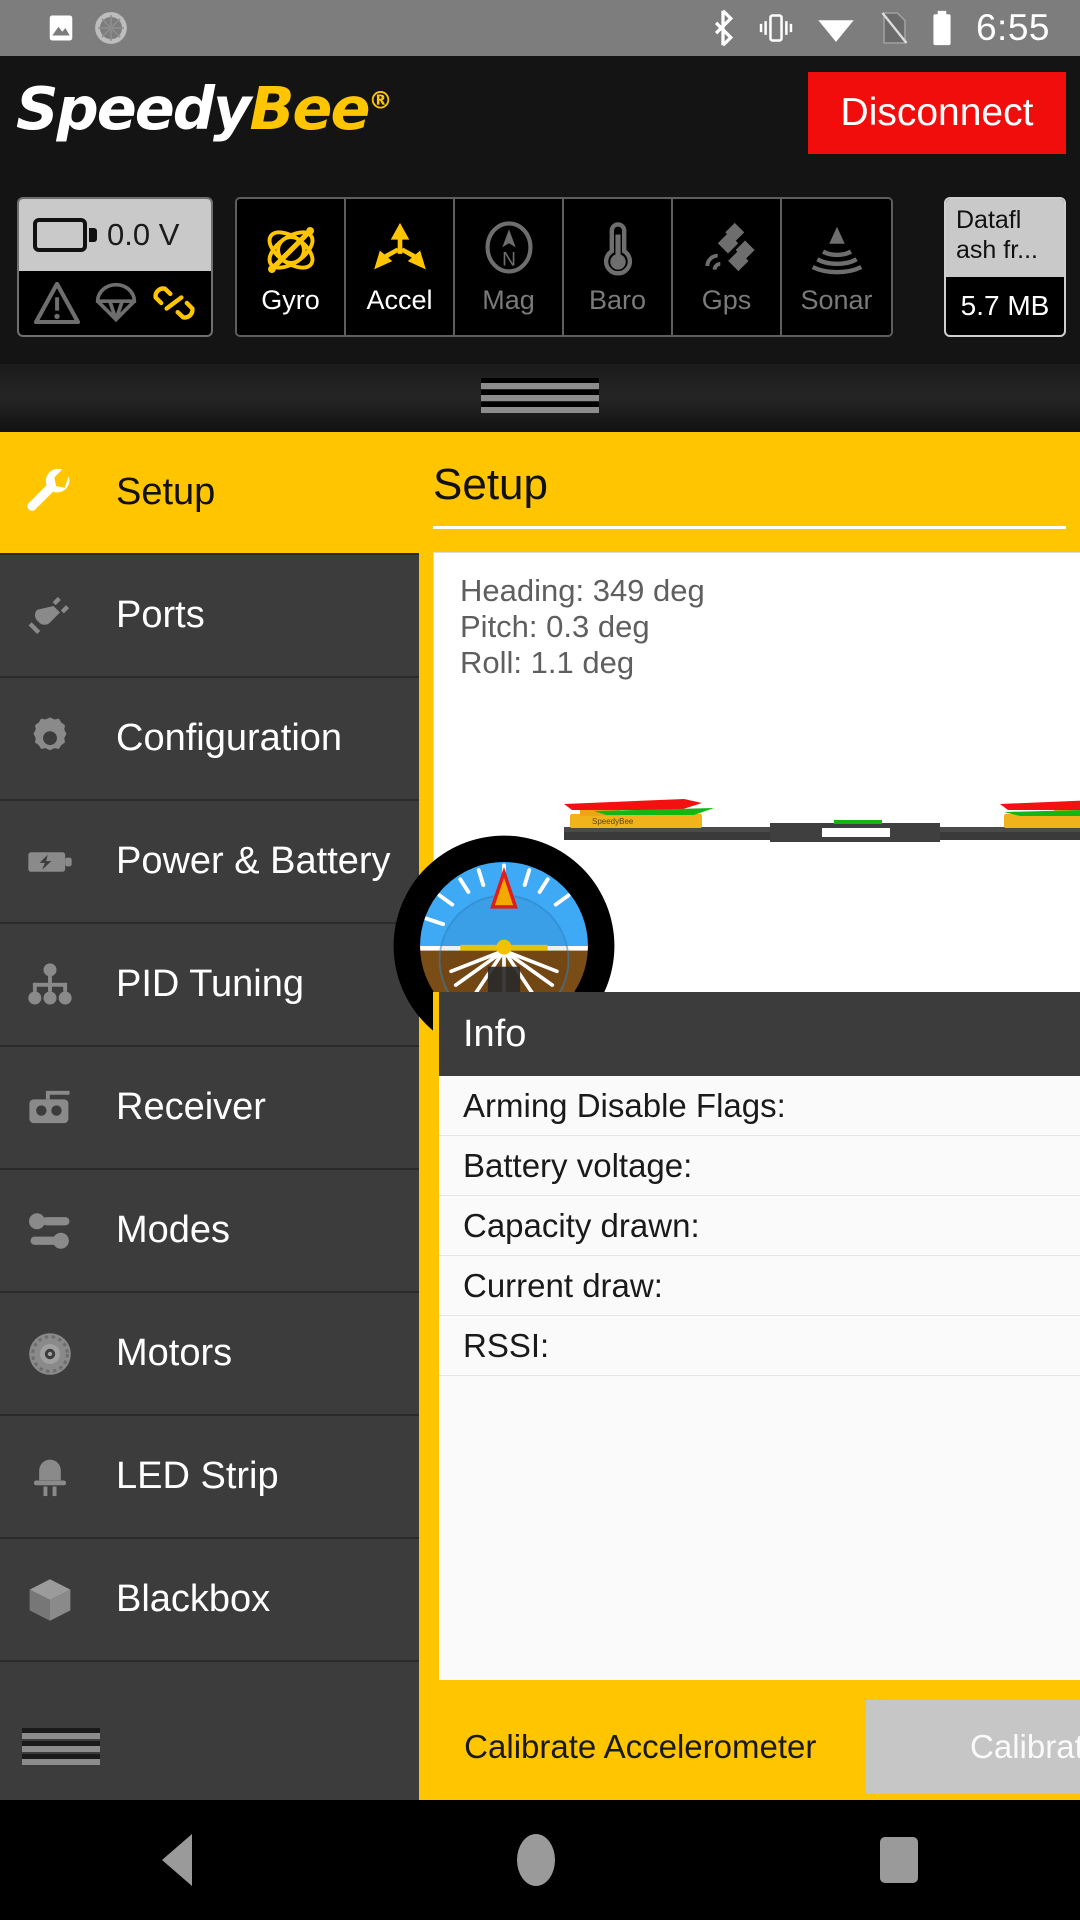 The height and width of the screenshot is (1920, 1080). Describe the element at coordinates (174, 1353) in the screenshot. I see `sidebar-item-label: Motors` at that location.